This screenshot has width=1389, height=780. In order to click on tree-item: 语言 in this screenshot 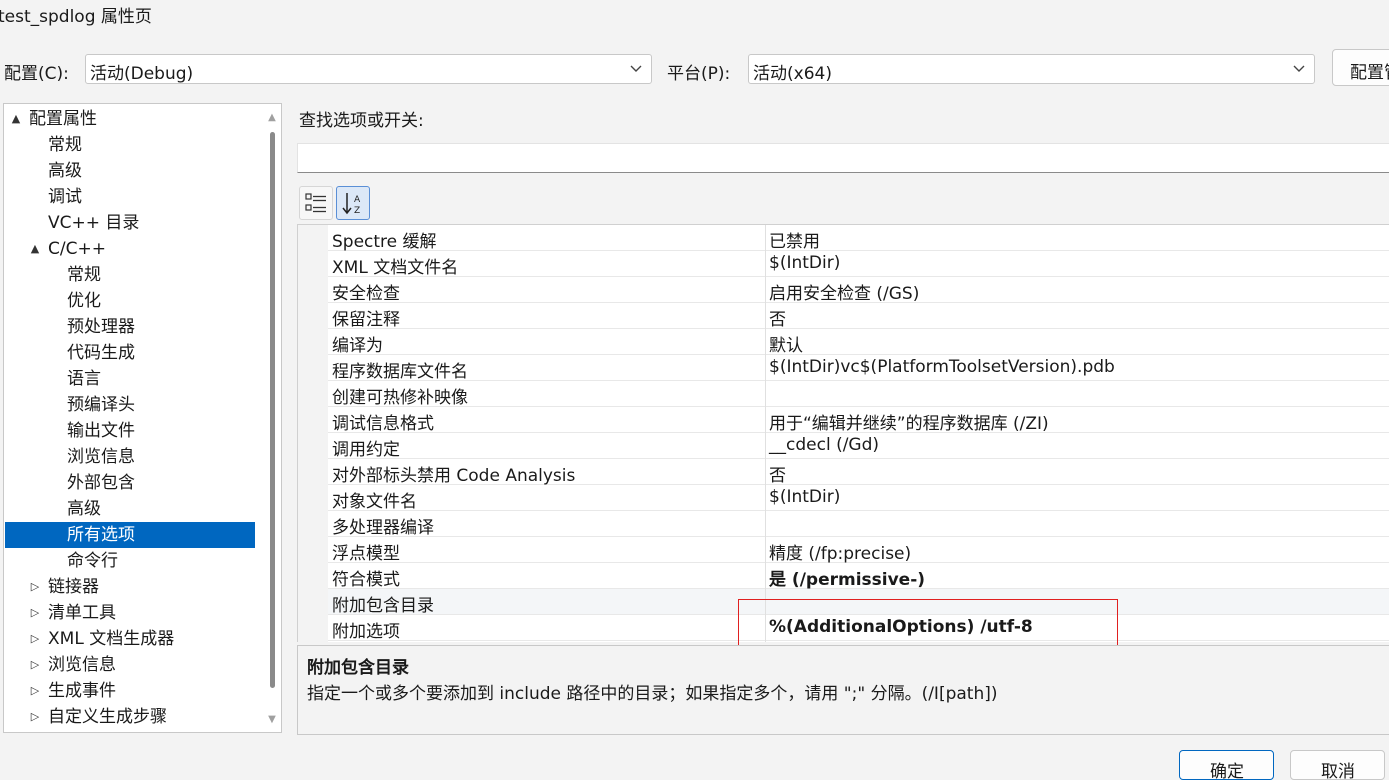, I will do `click(130, 379)`.